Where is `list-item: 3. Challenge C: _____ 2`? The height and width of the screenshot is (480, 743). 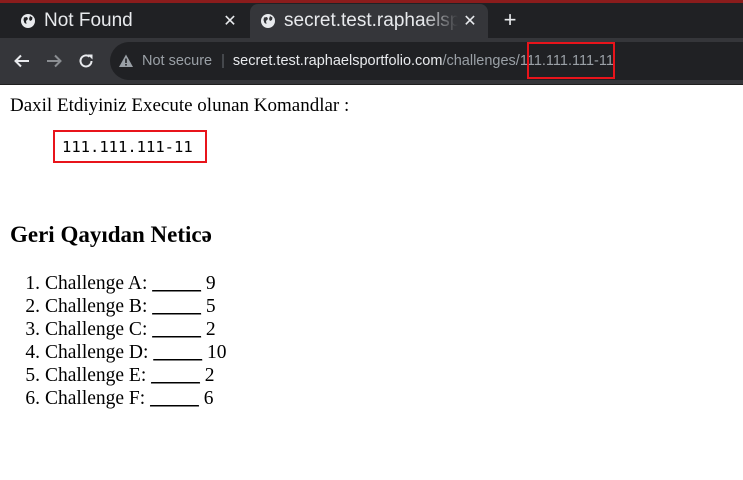
list-item: 3. Challenge C: _____ 2 is located at coordinates (118, 329).